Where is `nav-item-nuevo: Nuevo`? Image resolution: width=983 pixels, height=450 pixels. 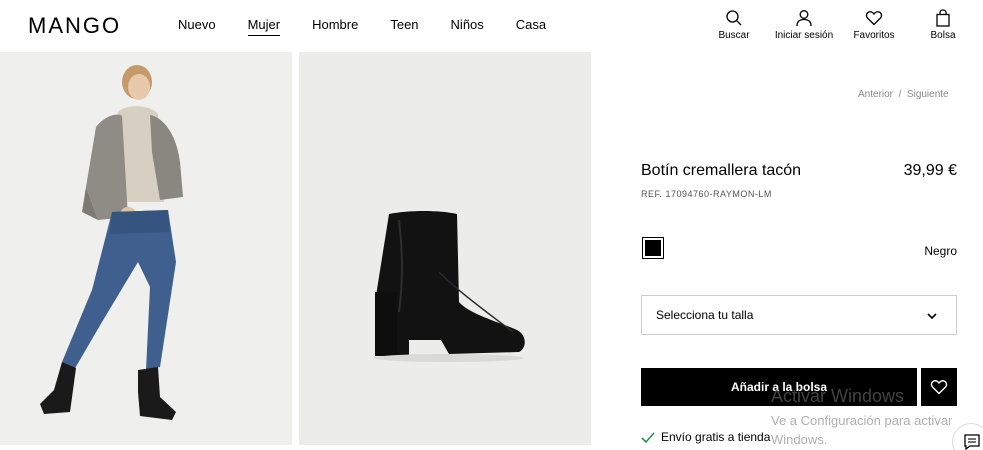
nav-item-nuevo: Nuevo is located at coordinates (197, 26).